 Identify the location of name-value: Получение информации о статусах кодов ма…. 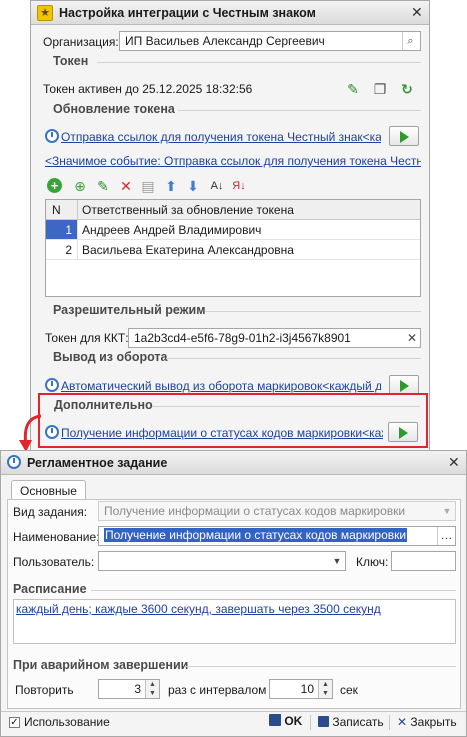
(256, 535).